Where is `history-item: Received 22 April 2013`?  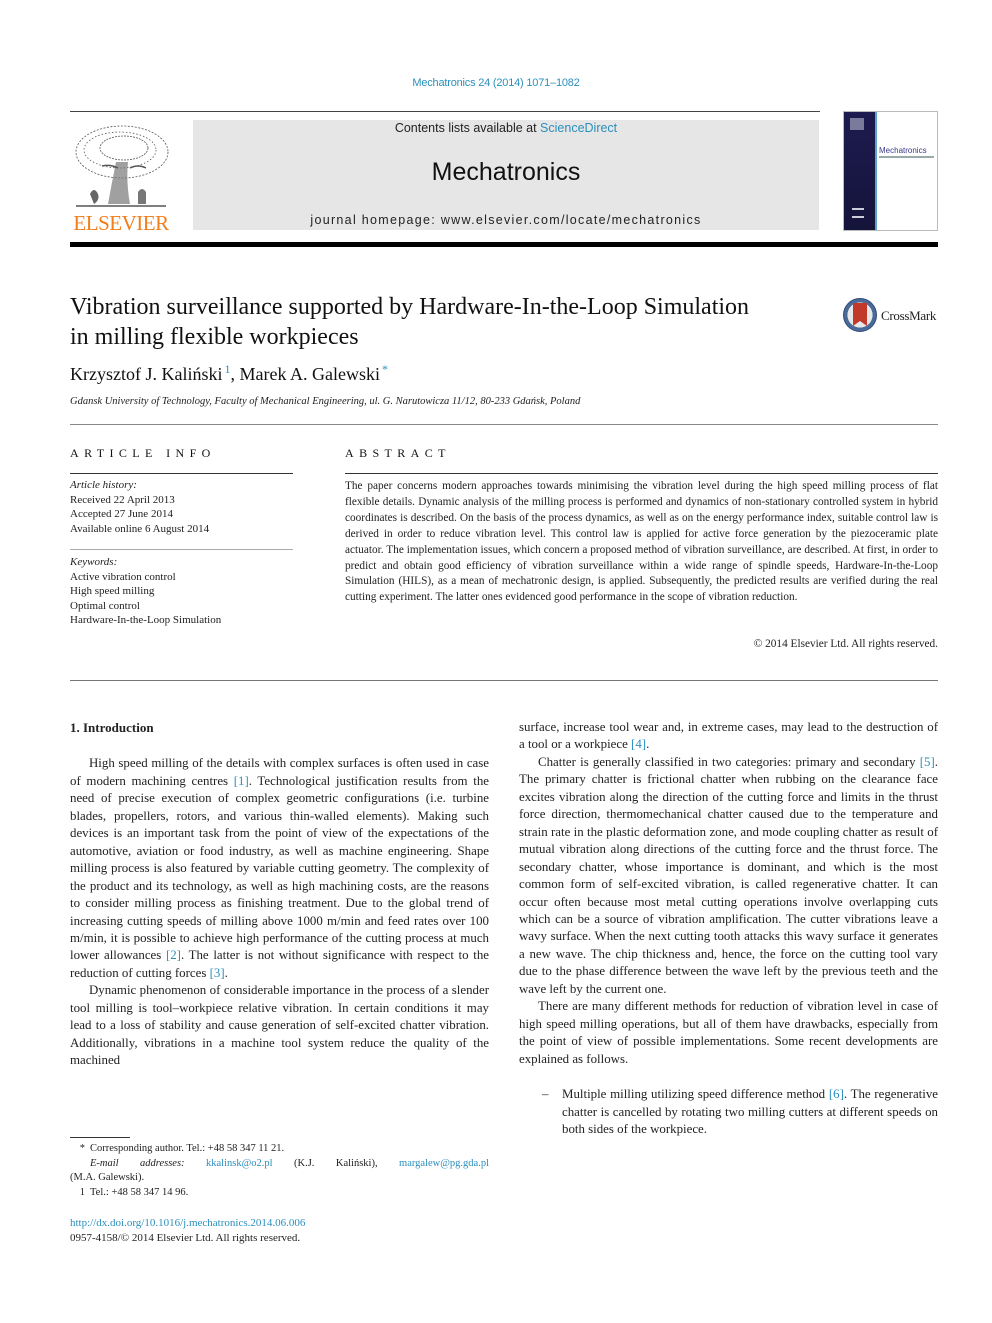 history-item: Received 22 April 2013 is located at coordinates (122, 499).